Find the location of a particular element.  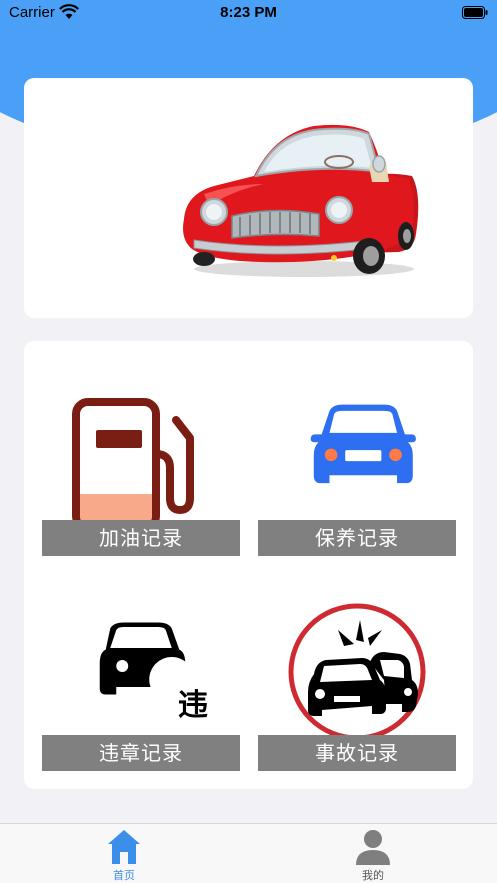

violation-record-tile: 违 违章记录 is located at coordinates (141, 663).